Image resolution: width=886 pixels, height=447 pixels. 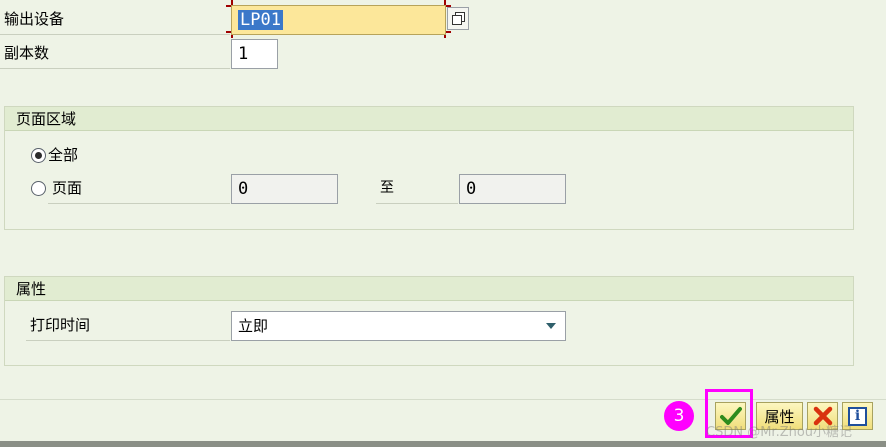 What do you see at coordinates (429, 119) in the screenshot?
I see `page-area-title: 页面区域` at bounding box center [429, 119].